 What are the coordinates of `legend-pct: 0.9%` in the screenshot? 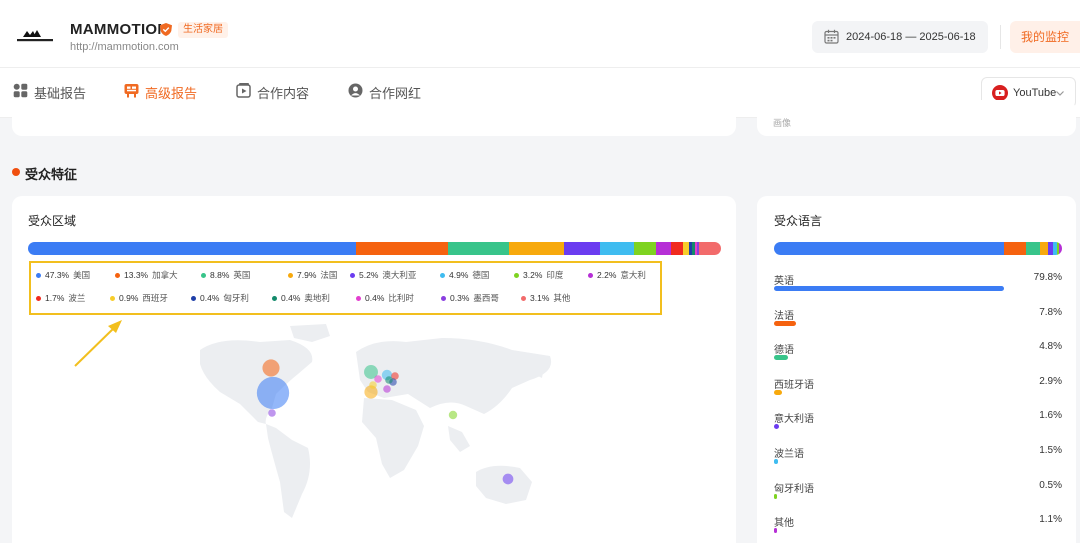 It's located at (129, 298).